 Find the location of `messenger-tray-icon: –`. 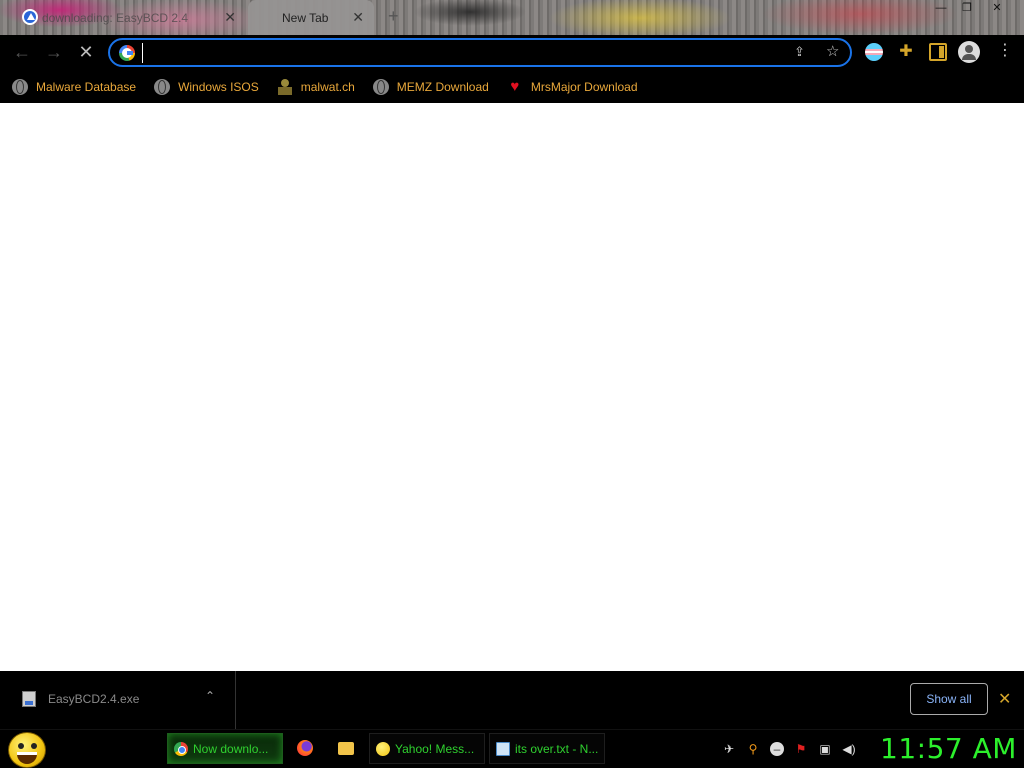

messenger-tray-icon: – is located at coordinates (777, 749).